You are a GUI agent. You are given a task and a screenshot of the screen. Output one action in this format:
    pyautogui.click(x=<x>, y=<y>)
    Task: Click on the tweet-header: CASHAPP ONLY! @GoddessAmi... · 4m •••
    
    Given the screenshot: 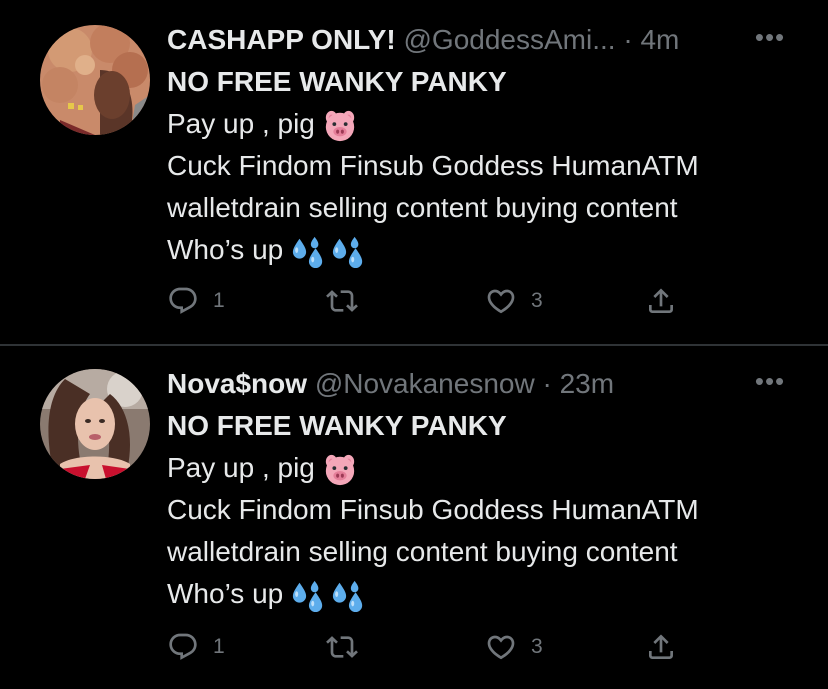 What is the action you would take?
    pyautogui.click(x=477, y=40)
    